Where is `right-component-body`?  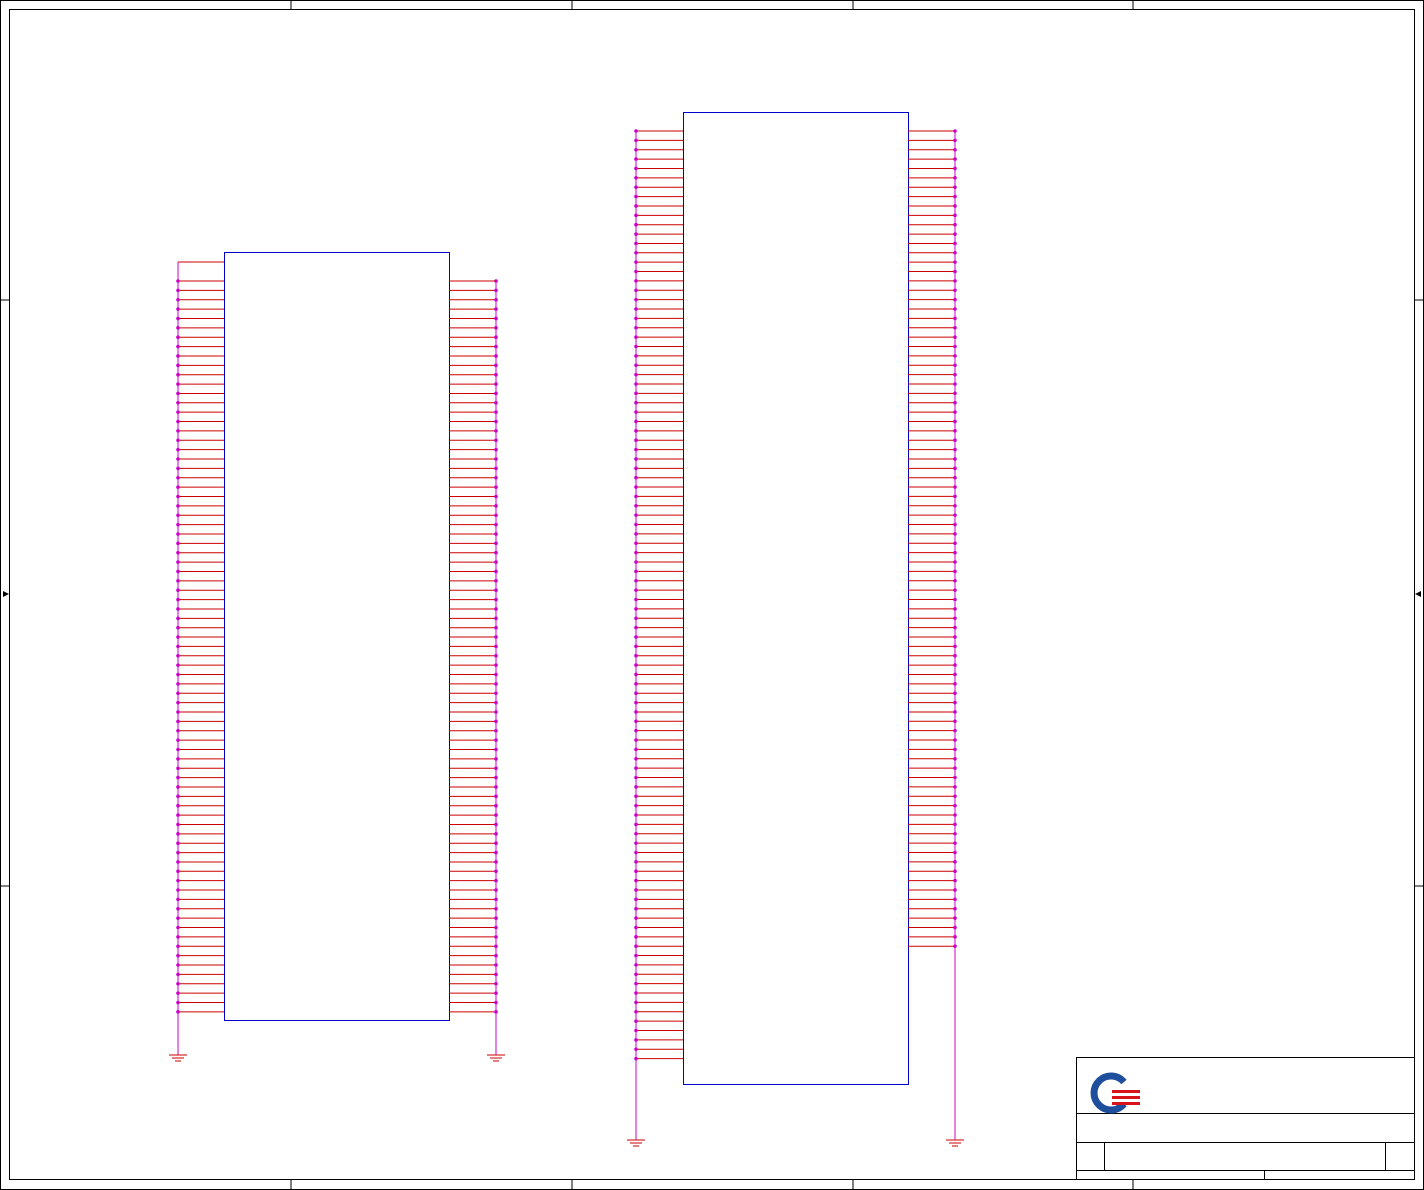
right-component-body is located at coordinates (796, 598).